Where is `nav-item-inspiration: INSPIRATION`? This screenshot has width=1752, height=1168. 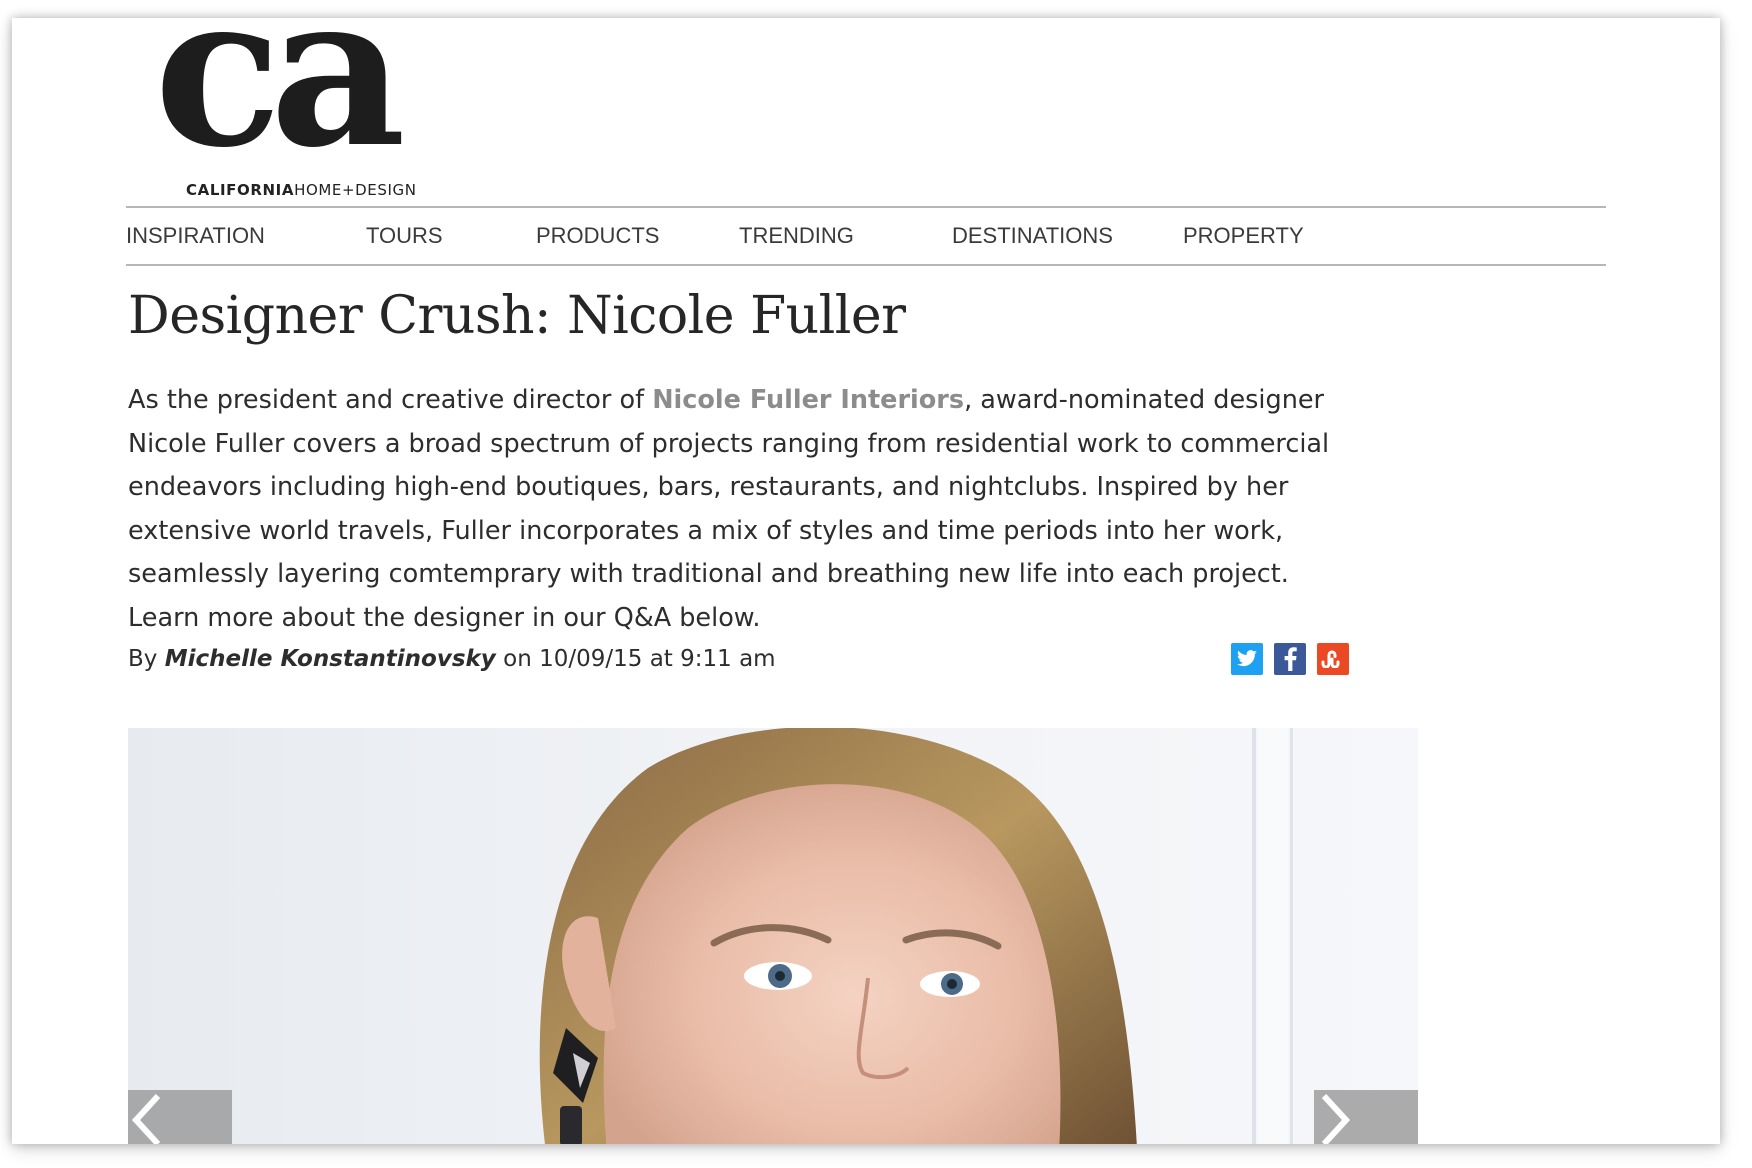
nav-item-inspiration: INSPIRATION is located at coordinates (195, 236).